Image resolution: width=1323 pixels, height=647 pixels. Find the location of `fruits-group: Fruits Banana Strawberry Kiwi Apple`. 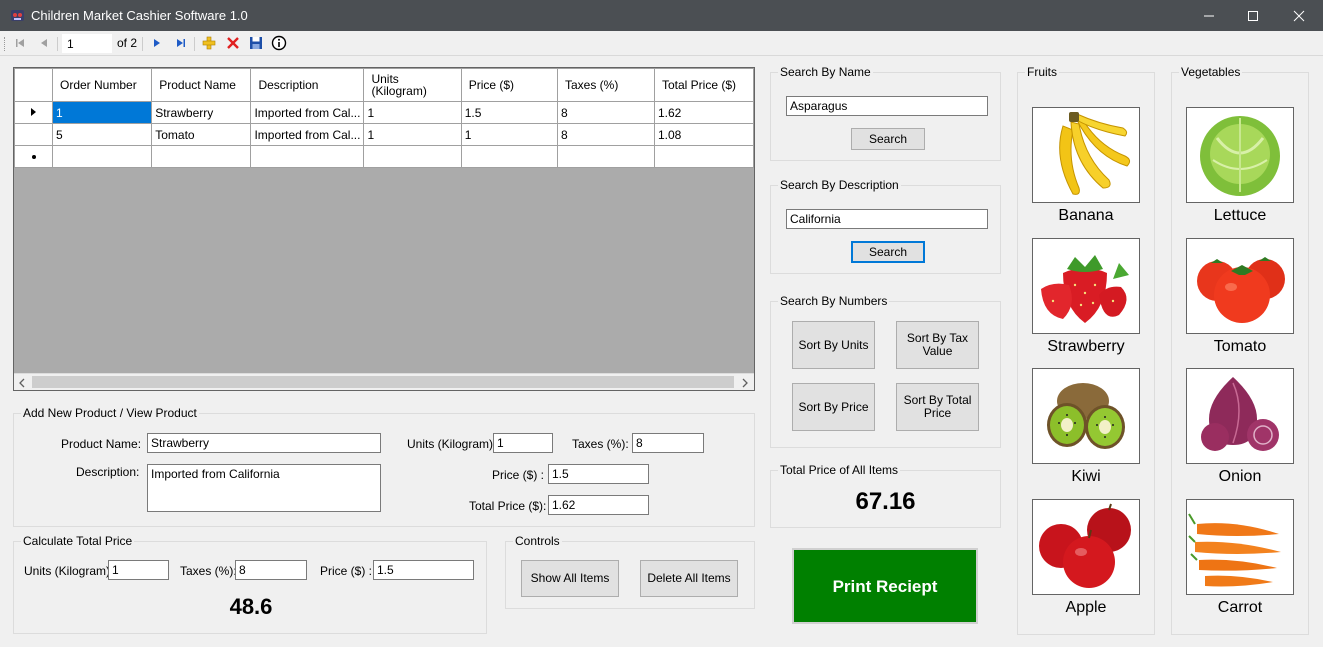

fruits-group: Fruits Banana Strawberry Kiwi Apple is located at coordinates (1086, 350).